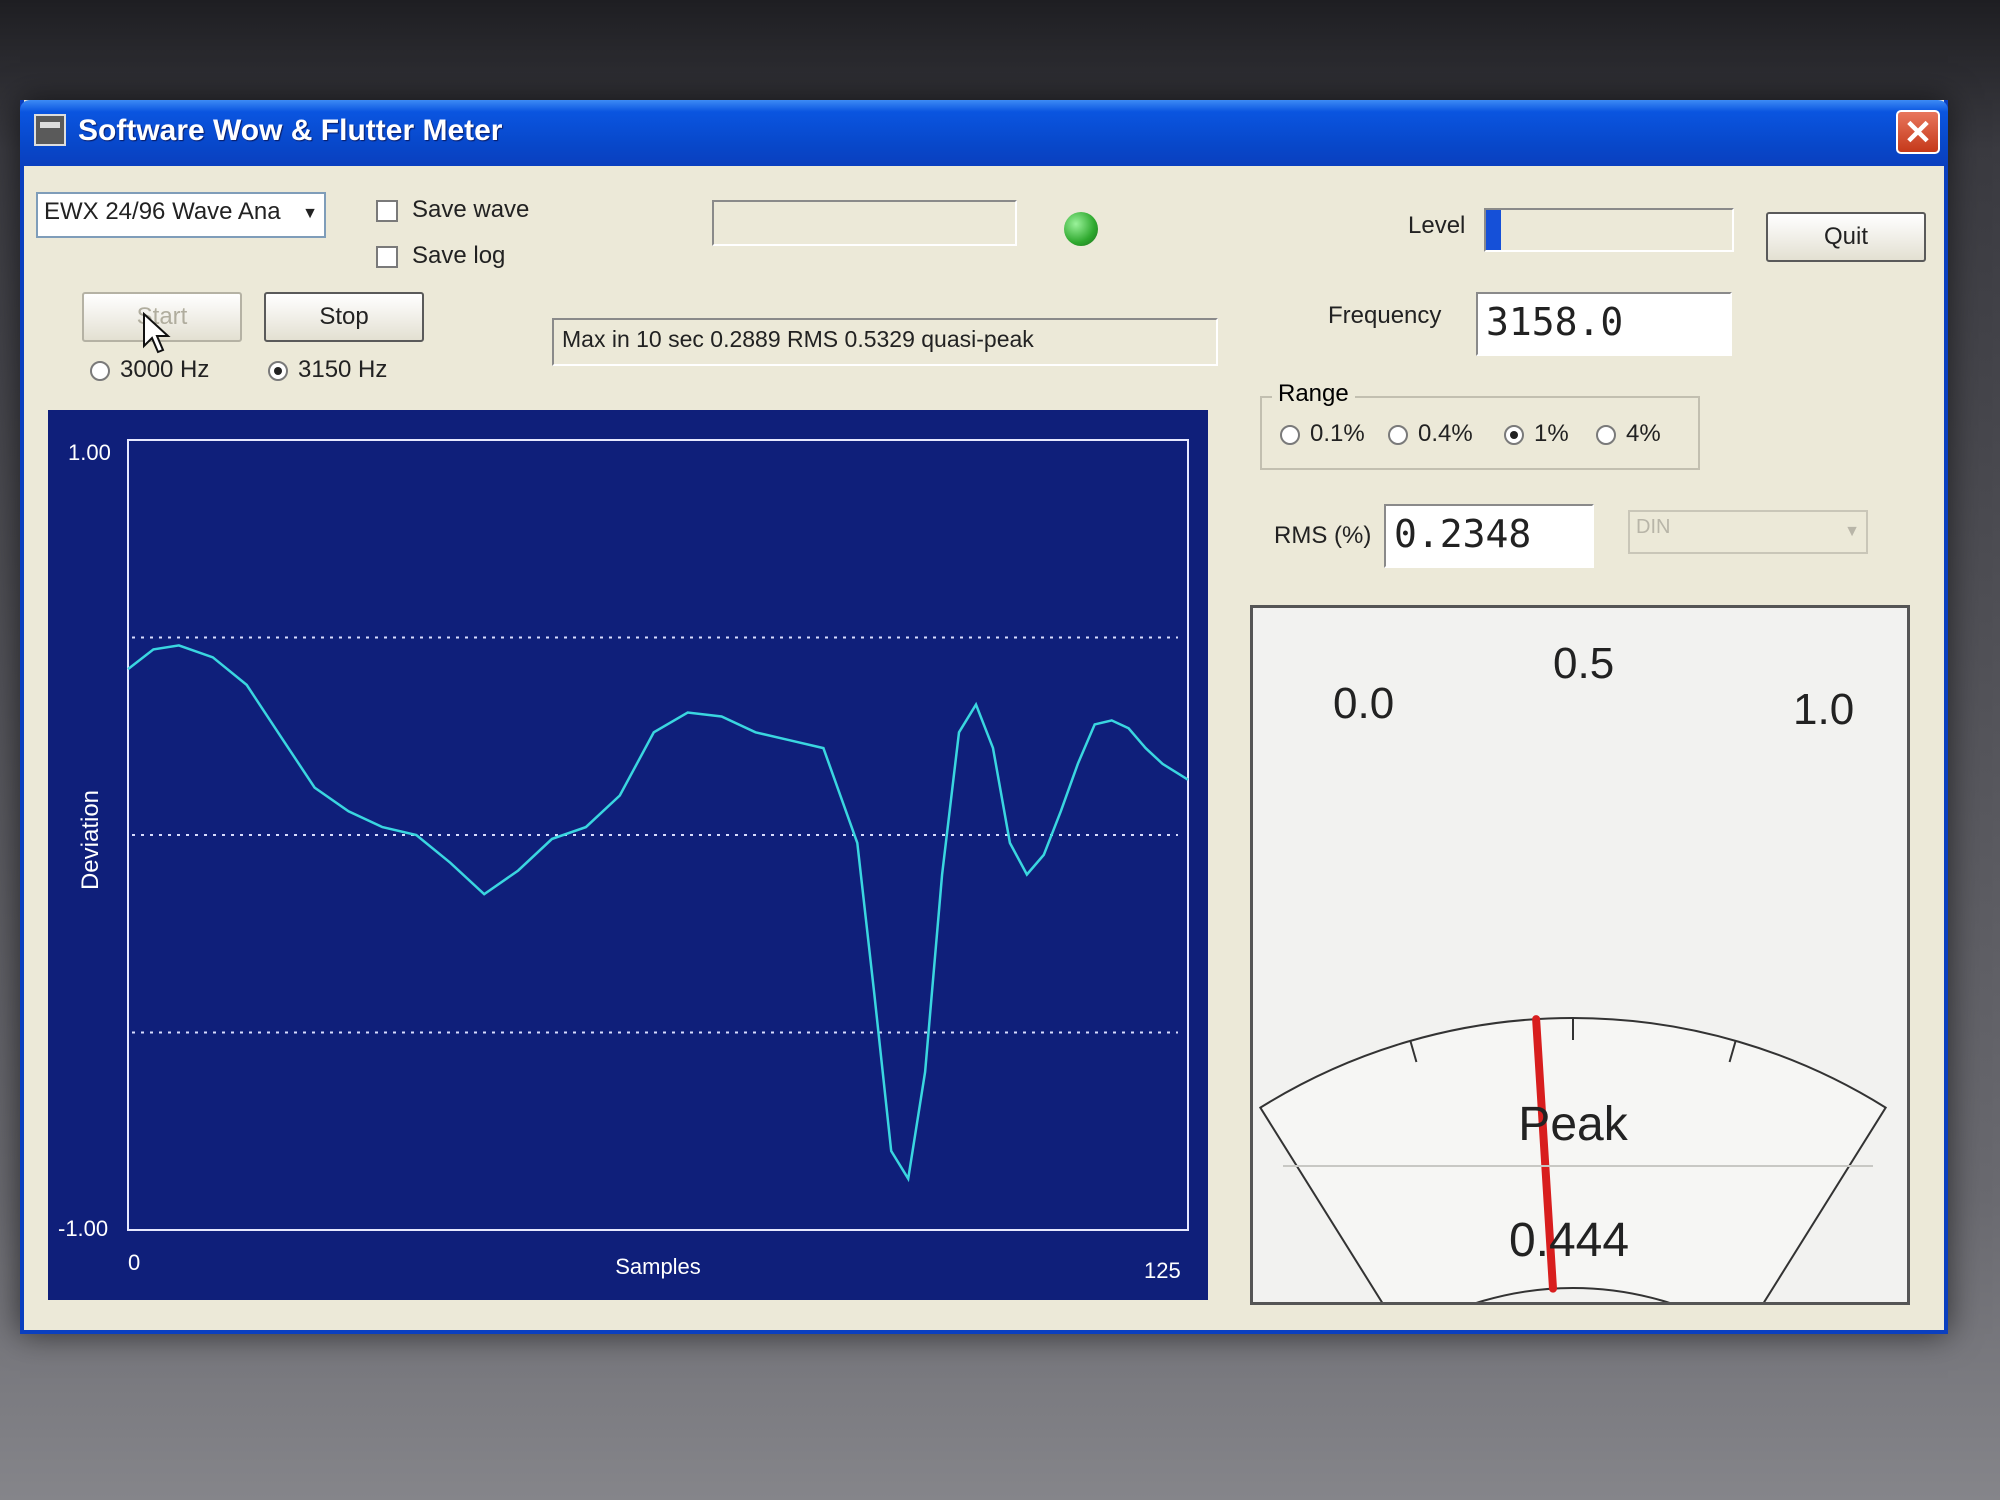 This screenshot has height=1500, width=2000. I want to click on level-meter, so click(1609, 230).